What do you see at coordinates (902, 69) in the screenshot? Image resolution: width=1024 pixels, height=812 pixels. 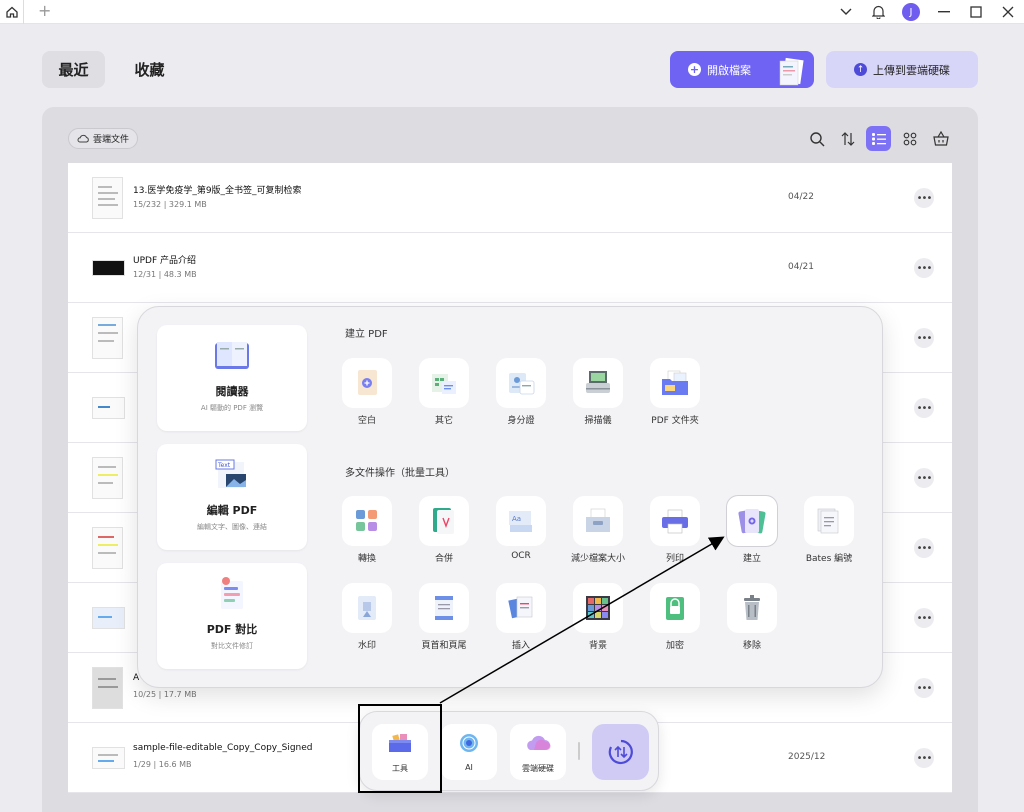 I see `upload-cloud-button: ↑ 上傳到雲端硬碟` at bounding box center [902, 69].